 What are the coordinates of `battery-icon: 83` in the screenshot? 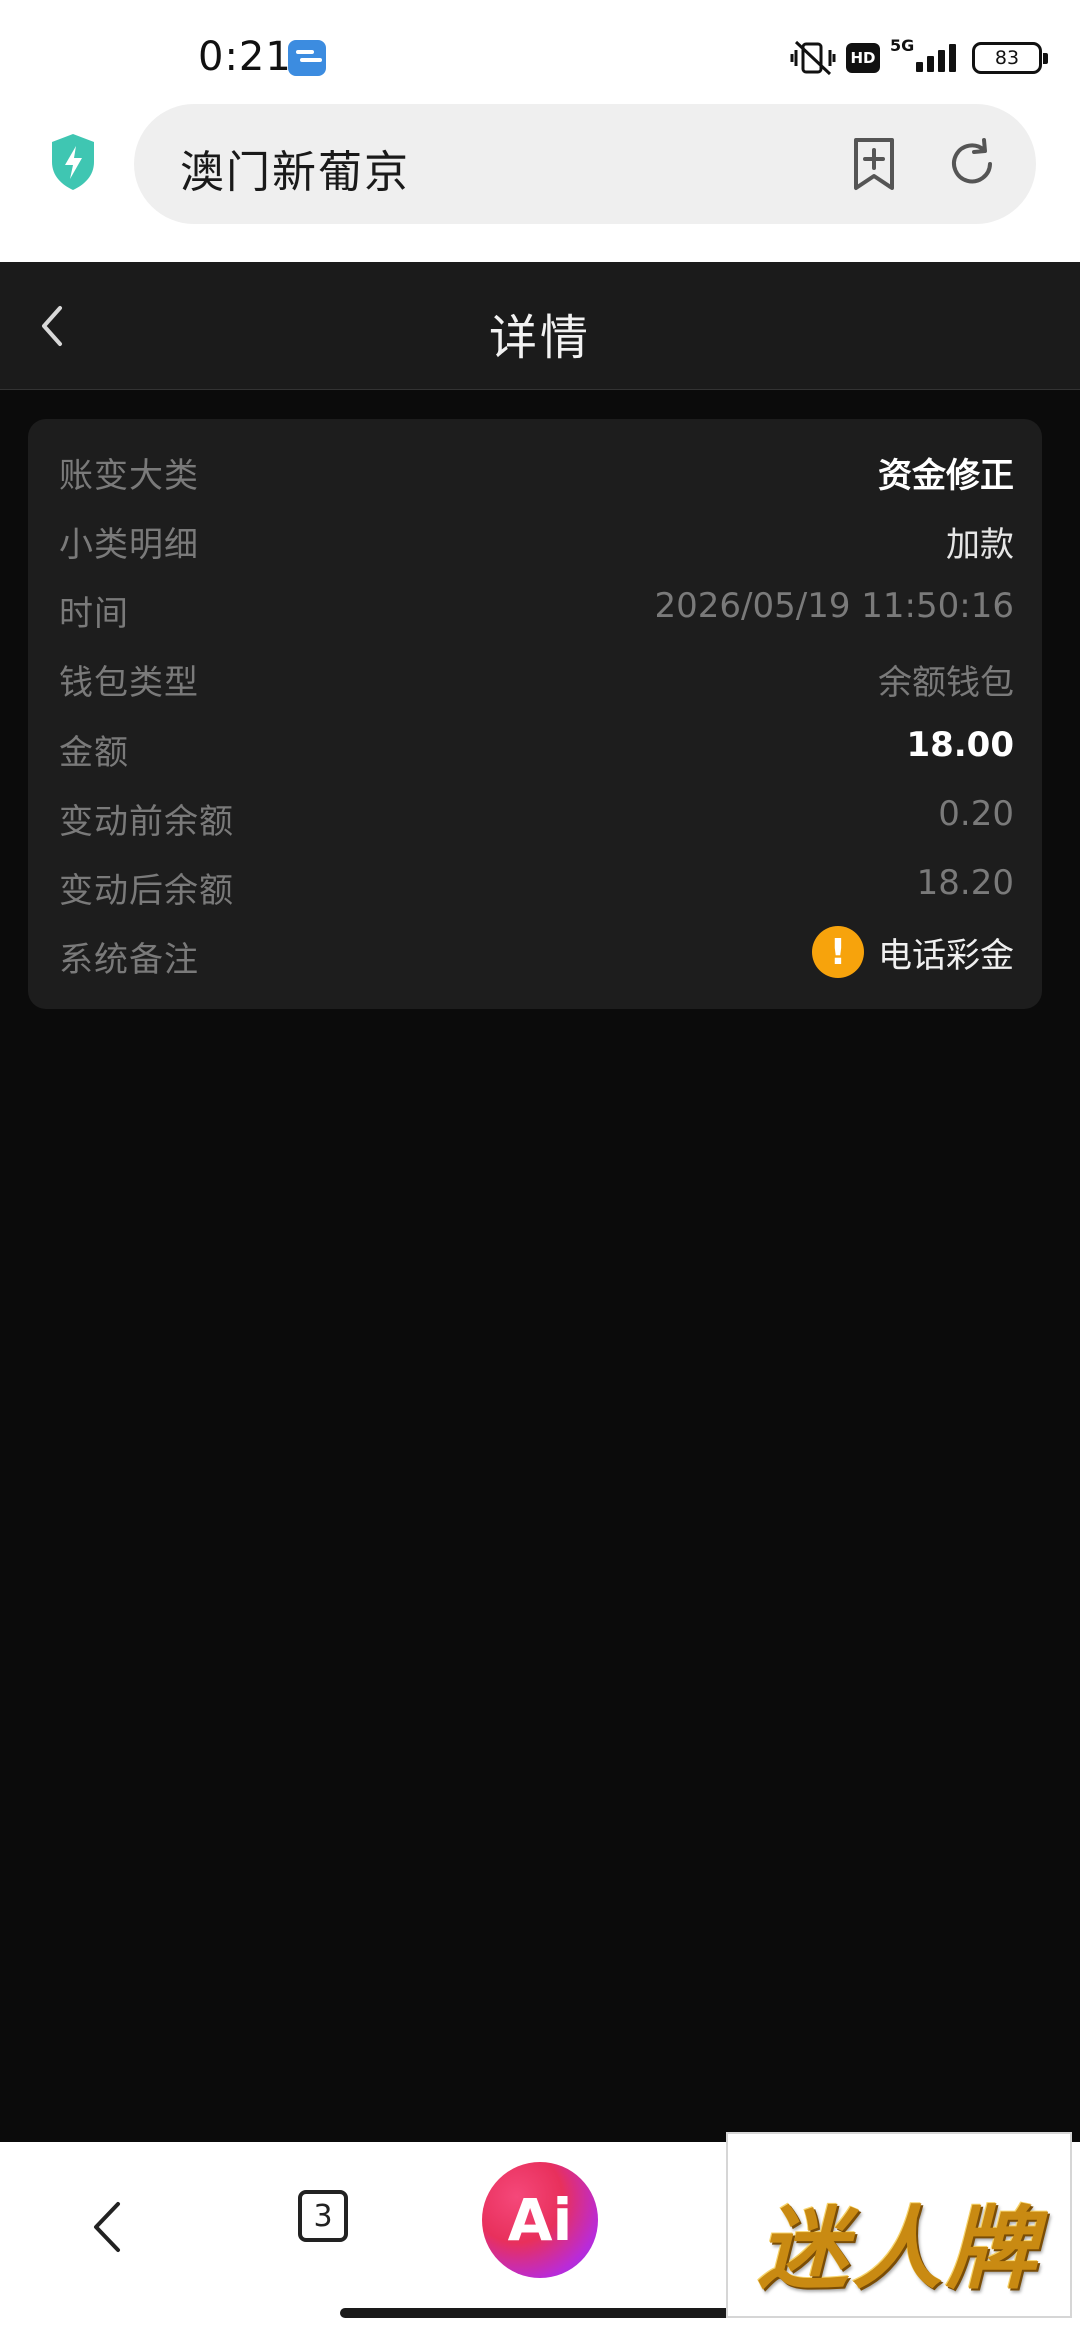 It's located at (1010, 58).